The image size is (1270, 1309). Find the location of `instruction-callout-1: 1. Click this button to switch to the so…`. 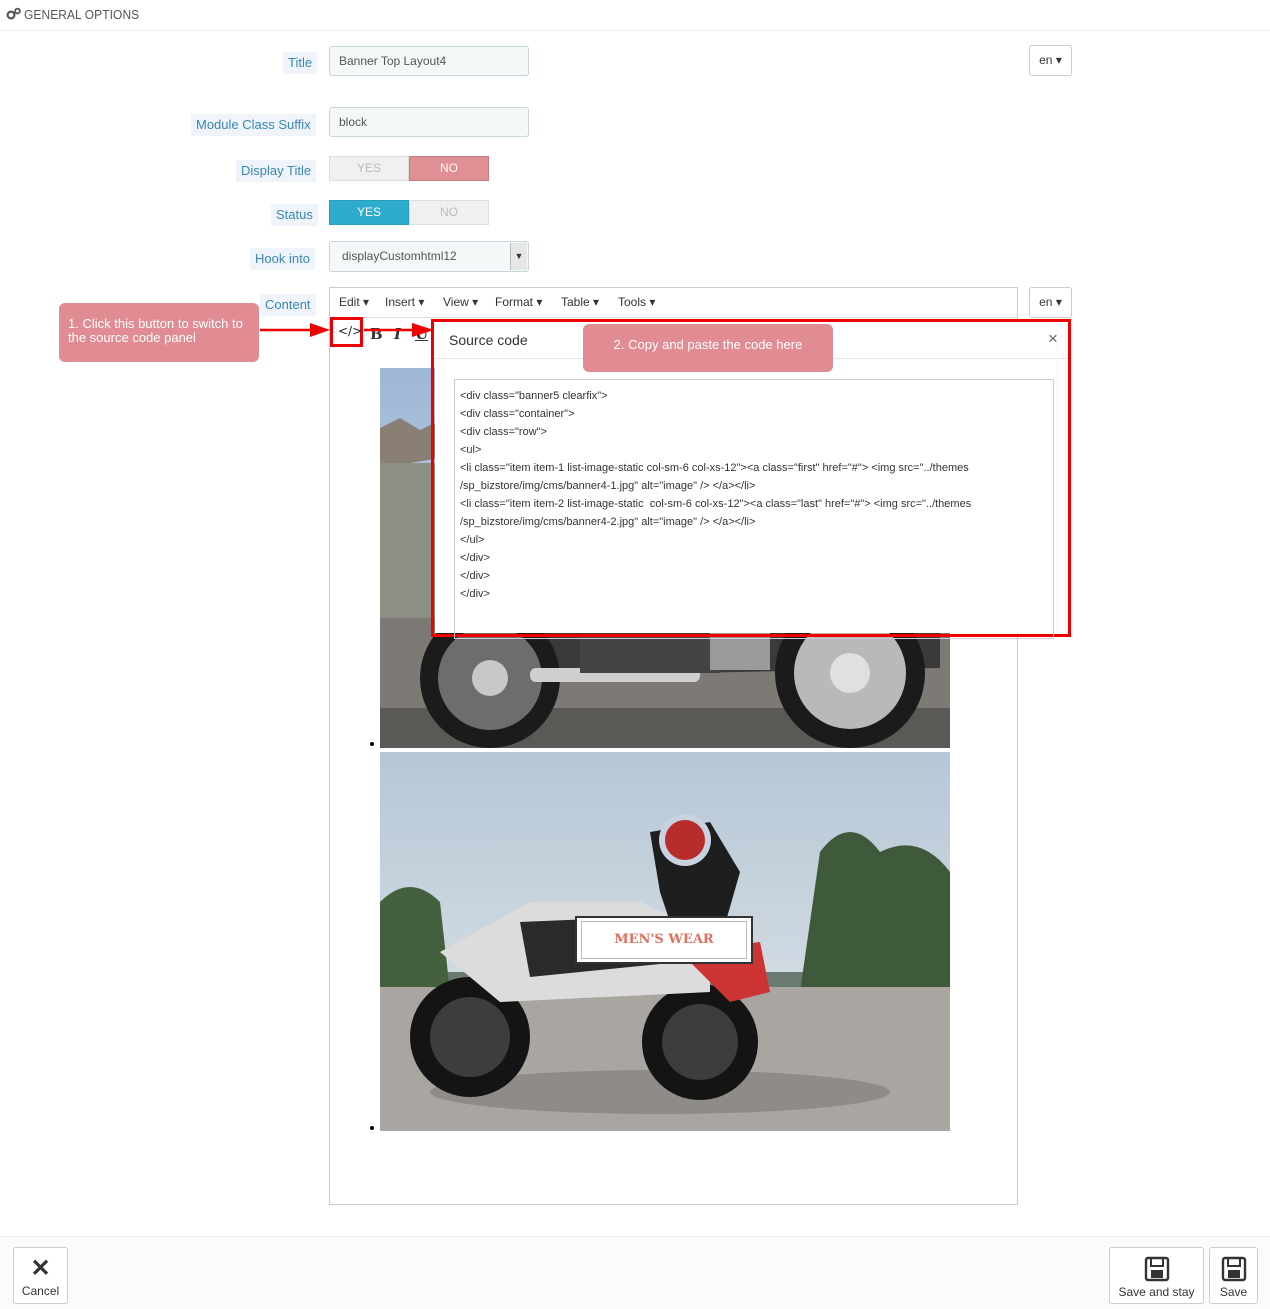

instruction-callout-1: 1. Click this button to switch to the so… is located at coordinates (159, 332).